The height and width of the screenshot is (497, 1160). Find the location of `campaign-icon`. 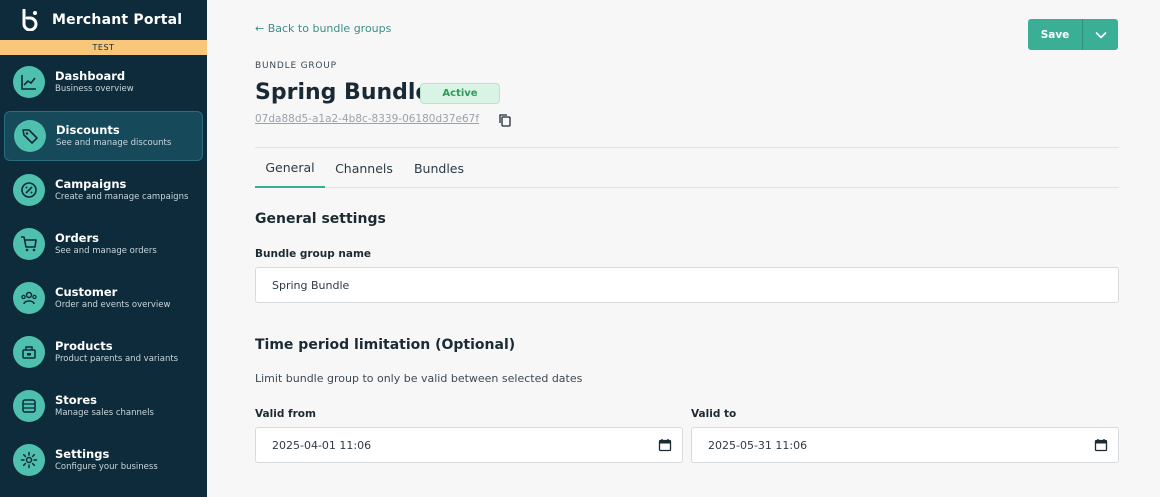

campaign-icon is located at coordinates (29, 190).